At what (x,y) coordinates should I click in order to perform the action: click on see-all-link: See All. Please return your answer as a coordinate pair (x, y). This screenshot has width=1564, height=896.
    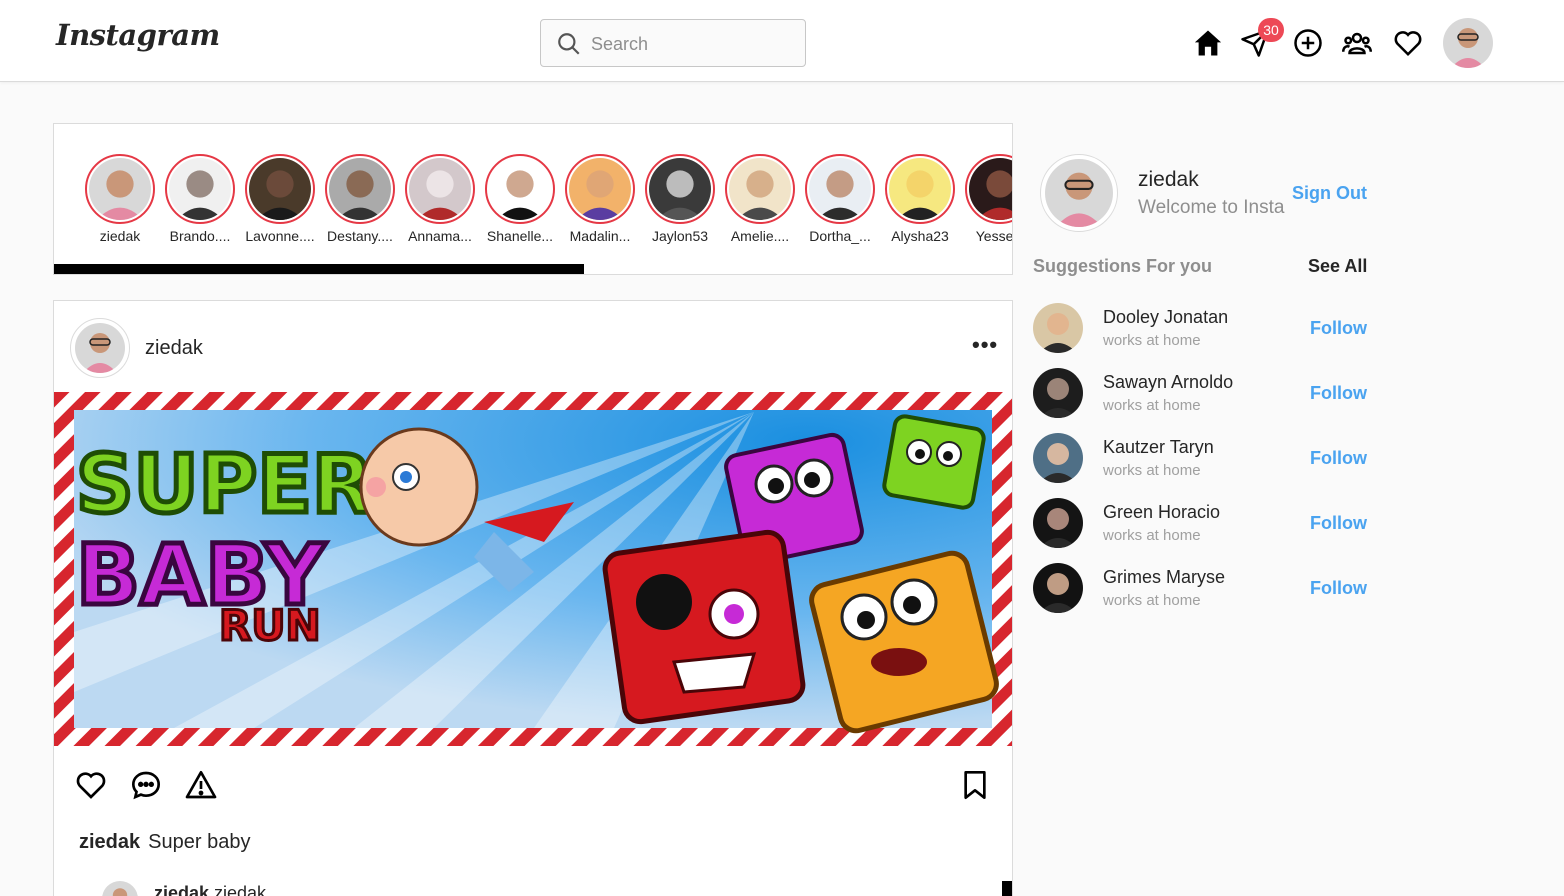
    Looking at the image, I should click on (1337, 266).